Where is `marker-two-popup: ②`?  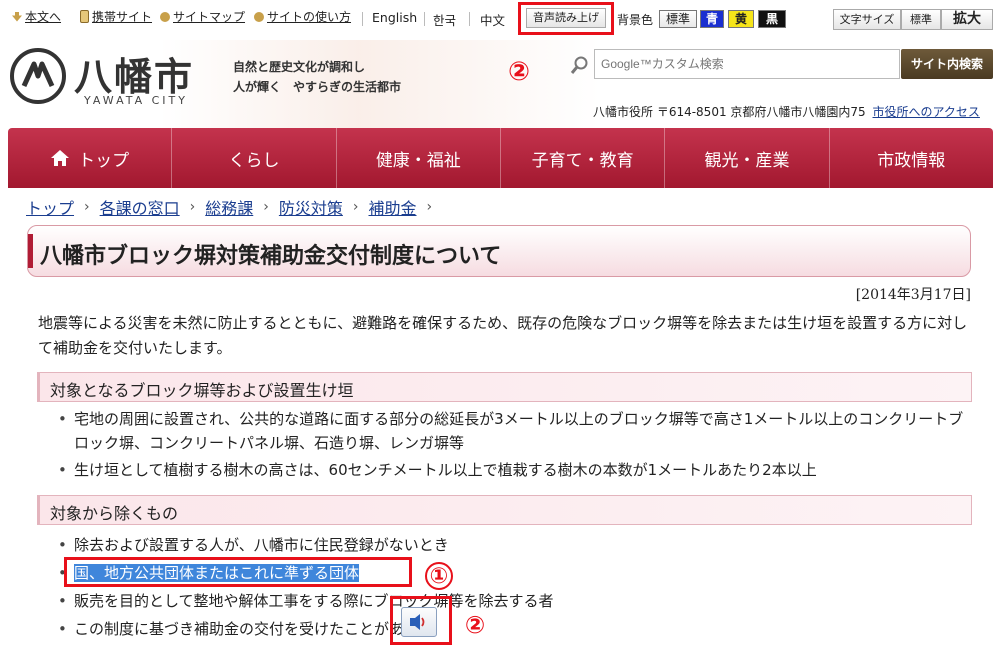 marker-two-popup: ② is located at coordinates (475, 625).